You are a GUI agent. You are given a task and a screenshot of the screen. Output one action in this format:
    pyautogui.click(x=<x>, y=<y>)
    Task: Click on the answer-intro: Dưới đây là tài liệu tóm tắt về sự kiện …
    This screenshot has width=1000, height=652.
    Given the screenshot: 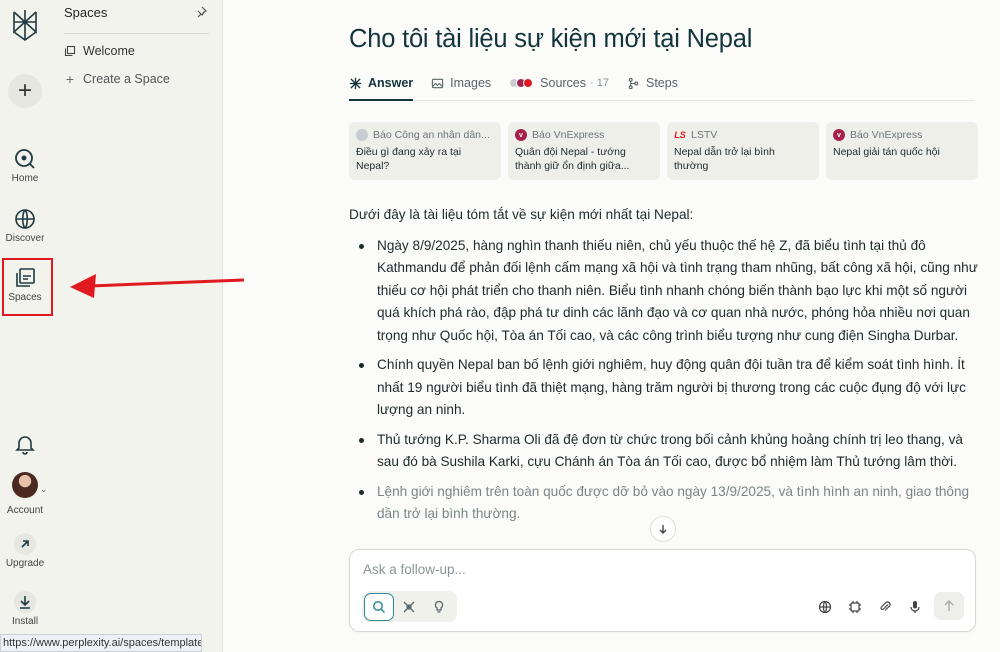 What is the action you would take?
    pyautogui.click(x=521, y=214)
    